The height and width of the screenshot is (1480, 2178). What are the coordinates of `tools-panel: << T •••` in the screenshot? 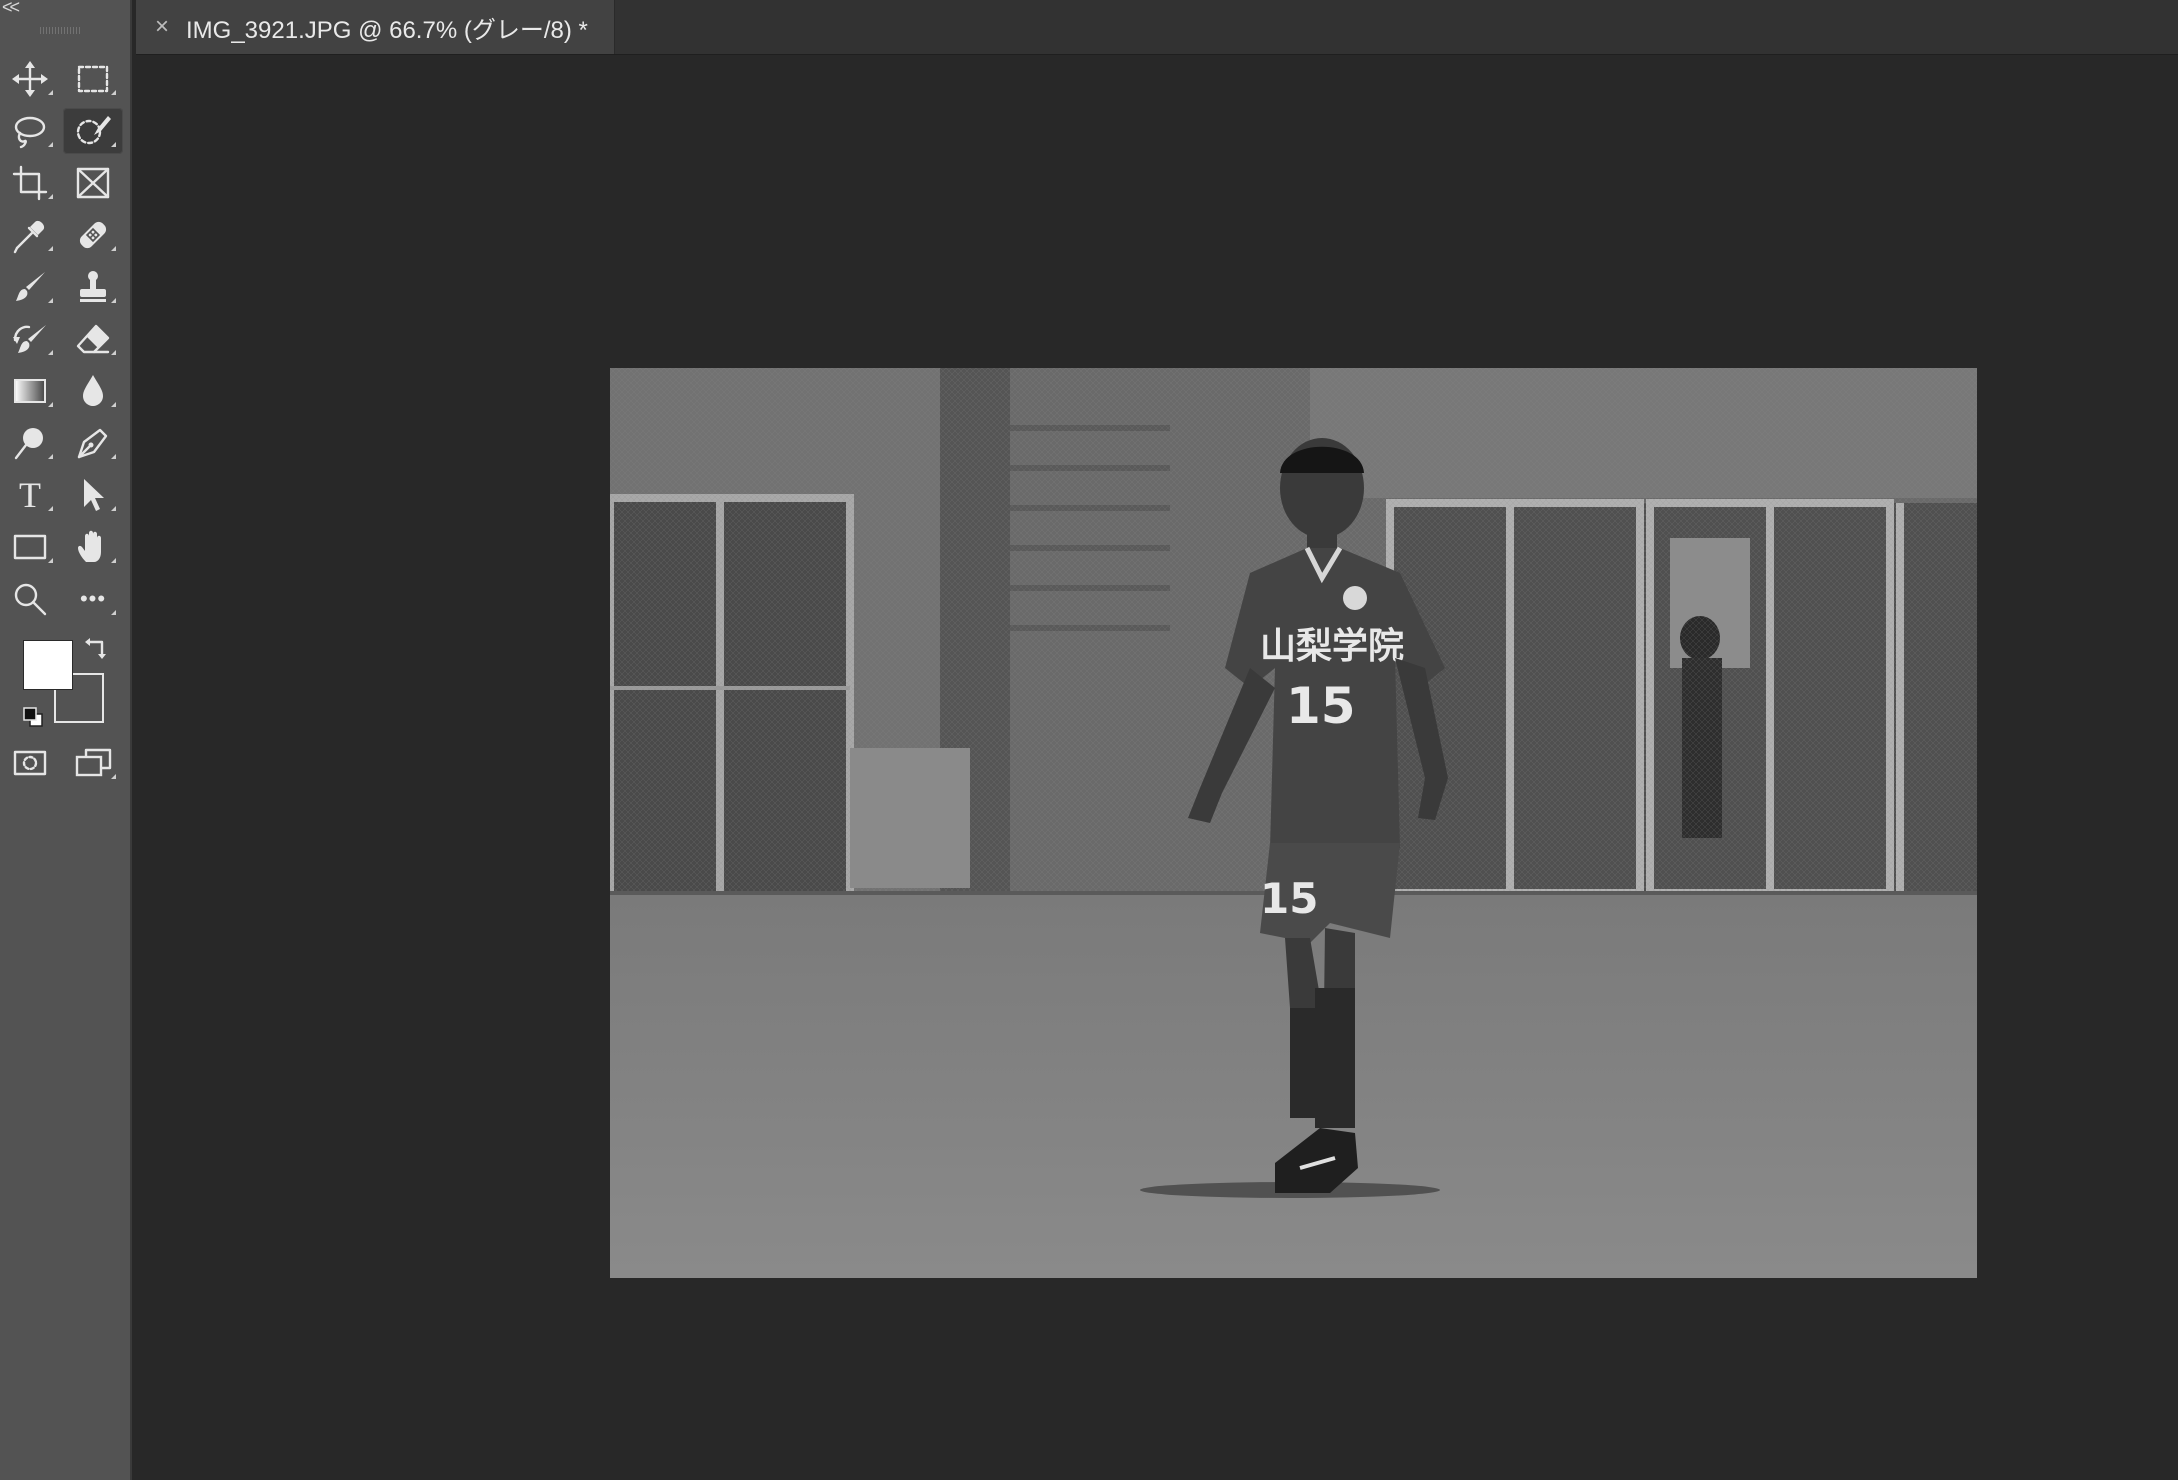 It's located at (66, 740).